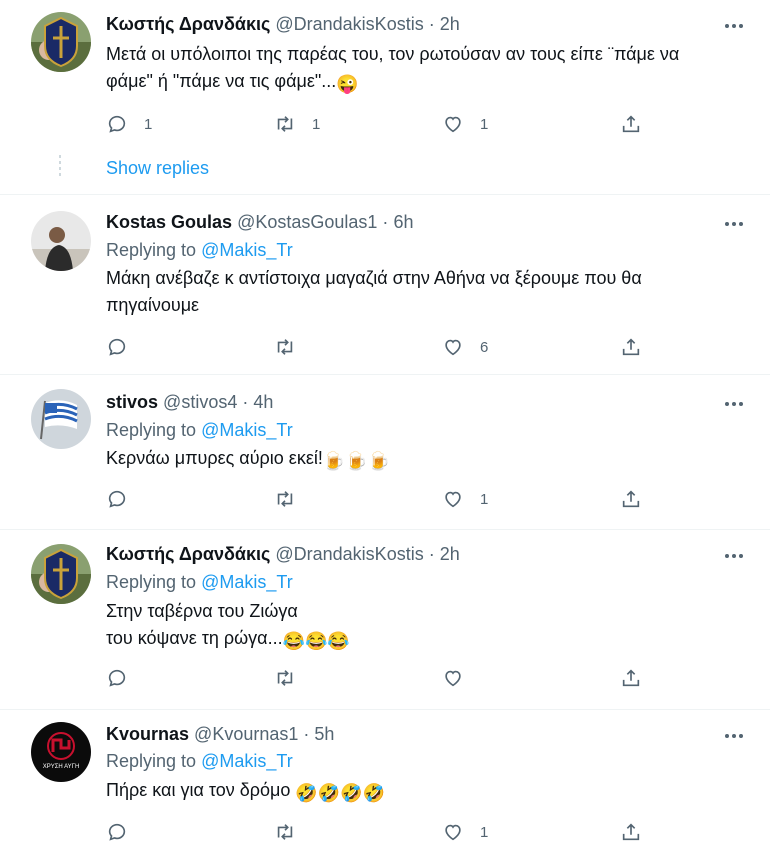 Image resolution: width=770 pixels, height=865 pixels. I want to click on display-name: Κvournas, so click(147, 734).